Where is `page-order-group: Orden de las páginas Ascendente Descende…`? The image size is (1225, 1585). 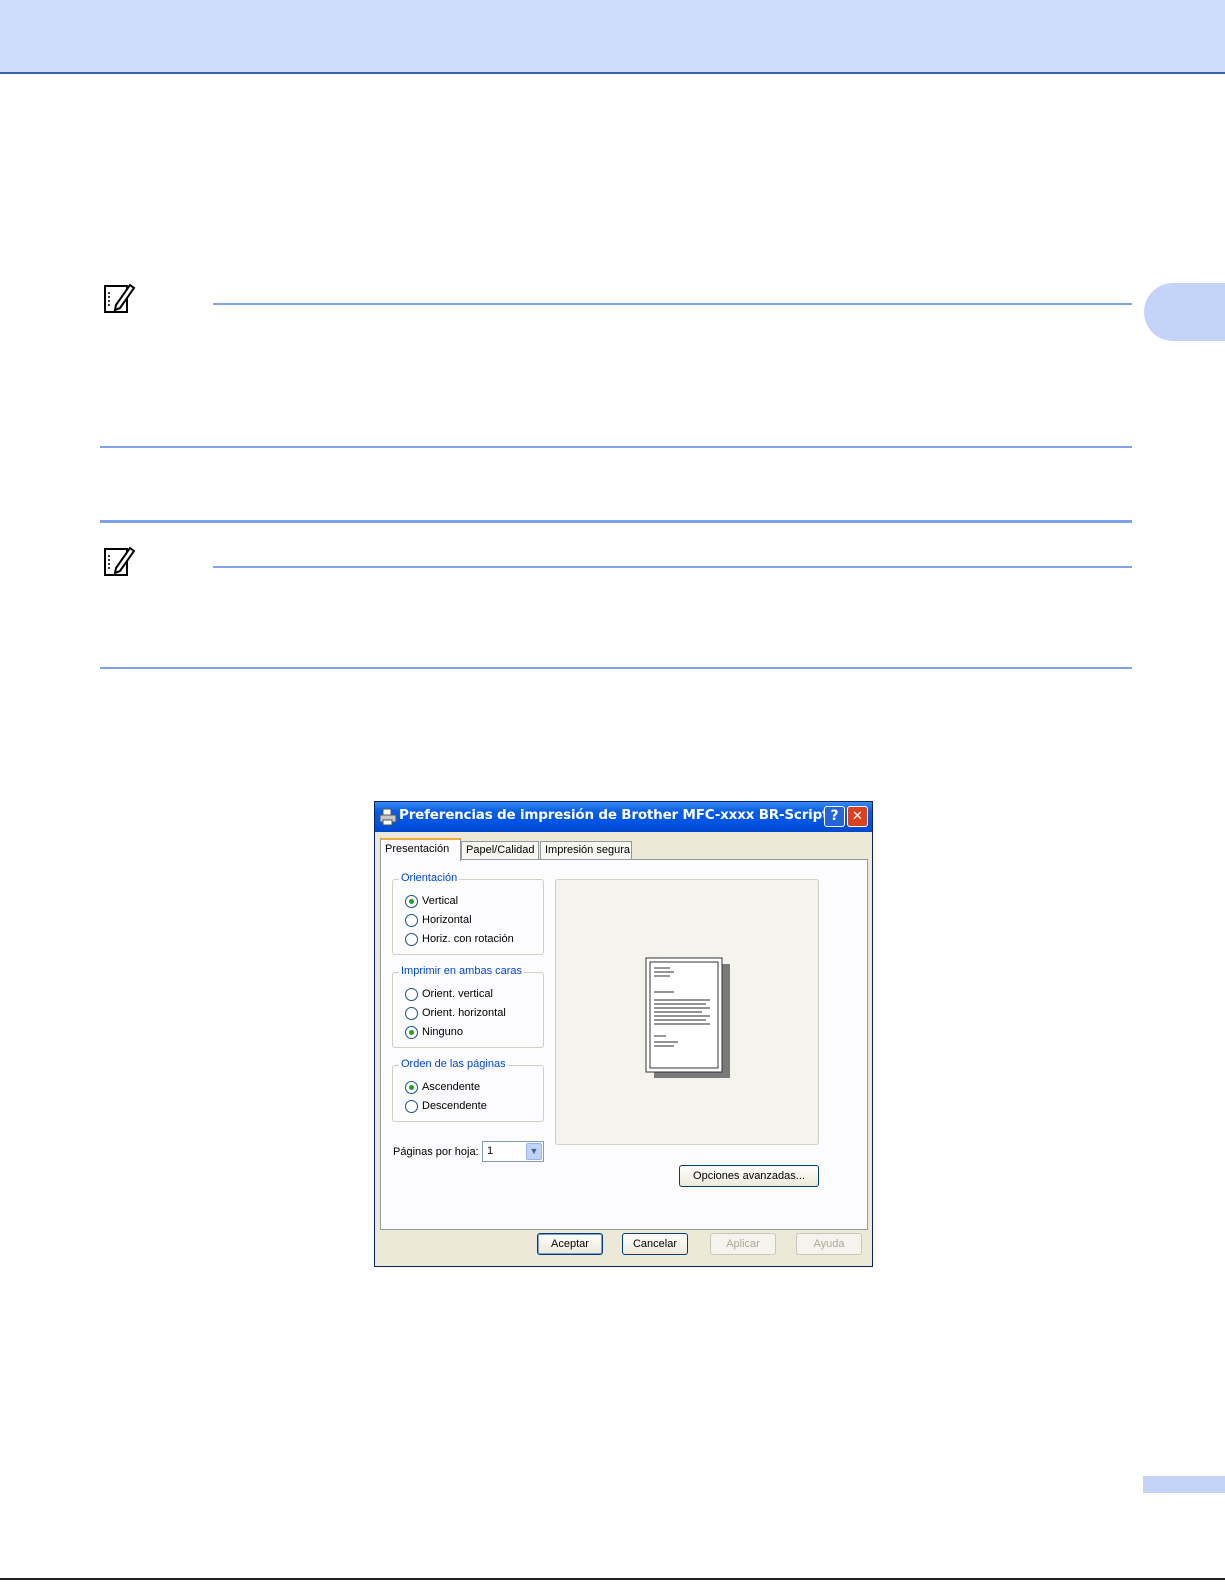 page-order-group: Orden de las páginas Ascendente Descende… is located at coordinates (468, 1090).